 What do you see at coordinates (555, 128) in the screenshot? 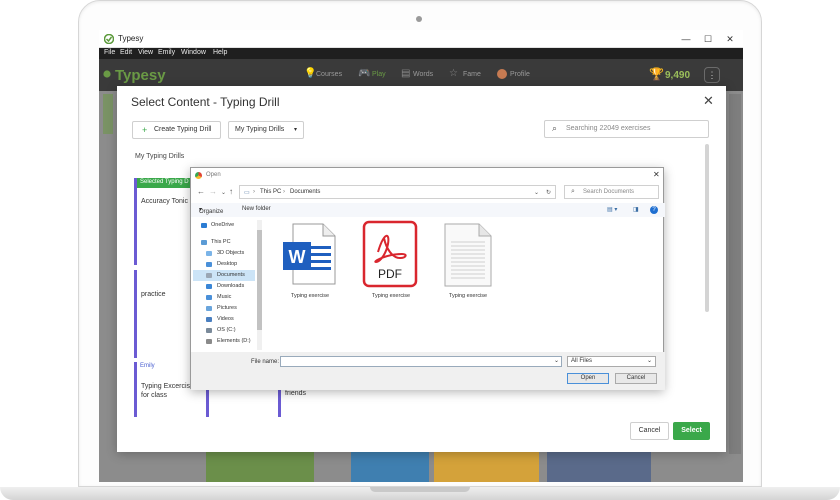
I see `search-icon: ⌕` at bounding box center [555, 128].